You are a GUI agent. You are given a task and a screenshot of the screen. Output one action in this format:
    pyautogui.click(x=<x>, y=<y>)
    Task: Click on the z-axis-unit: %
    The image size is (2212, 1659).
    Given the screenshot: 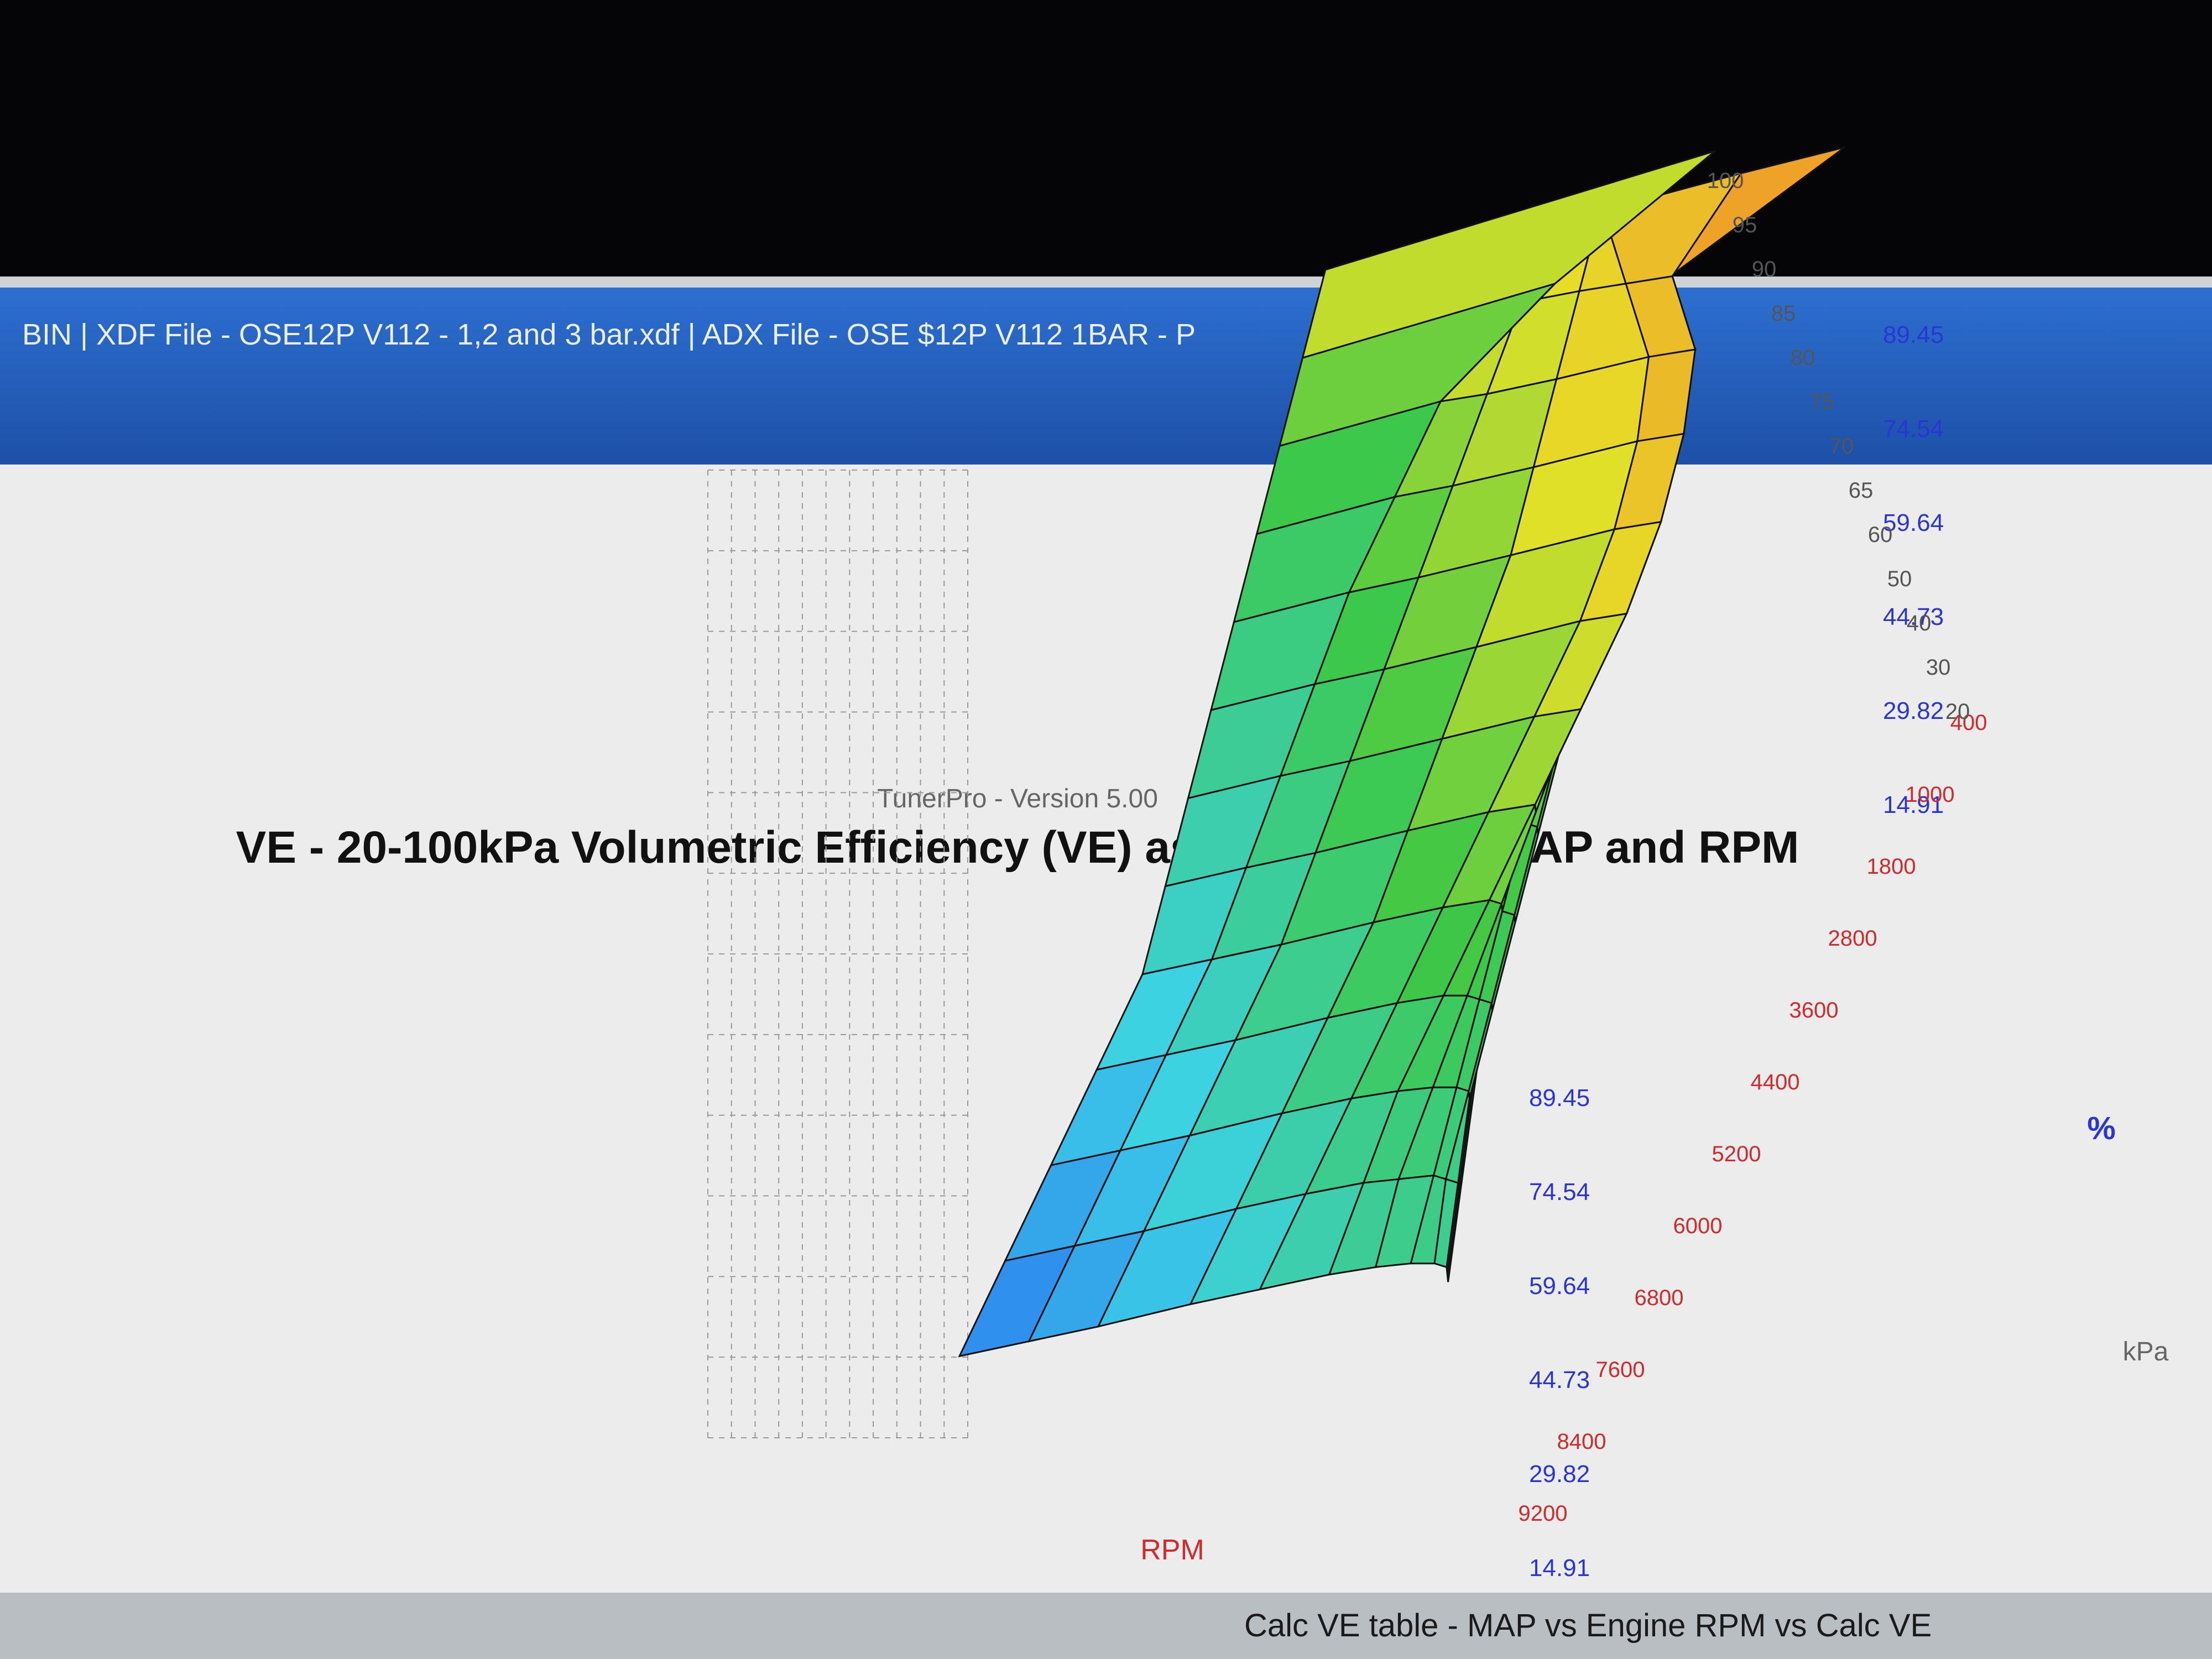 What is the action you would take?
    pyautogui.click(x=2102, y=1128)
    